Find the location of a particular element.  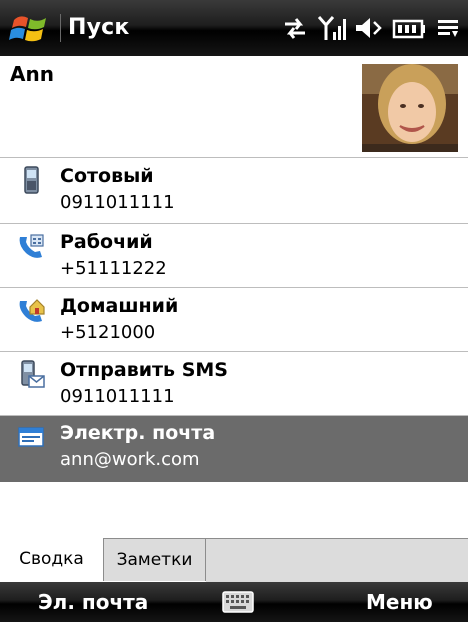

tab-strip: Сводка Заметки is located at coordinates (234, 560).